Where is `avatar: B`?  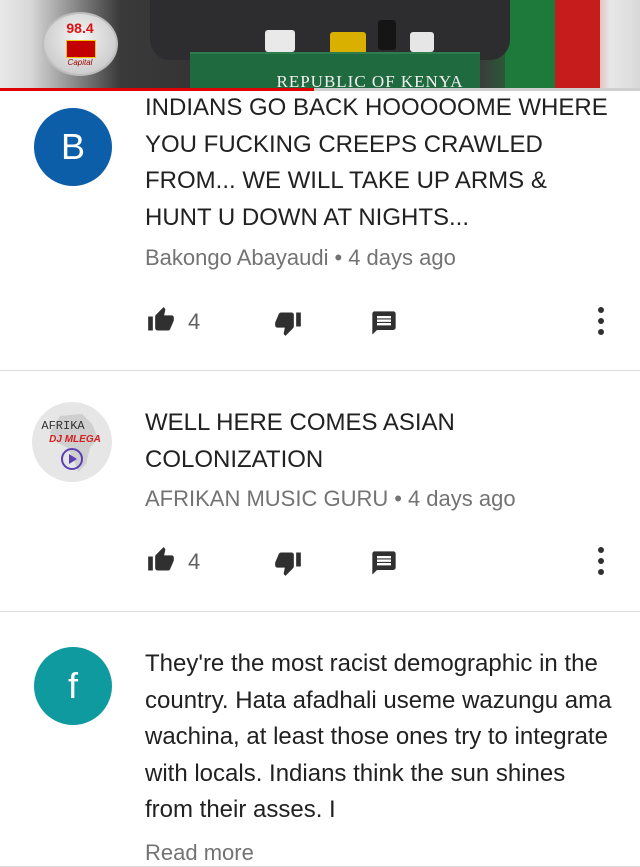 avatar: B is located at coordinates (73, 147).